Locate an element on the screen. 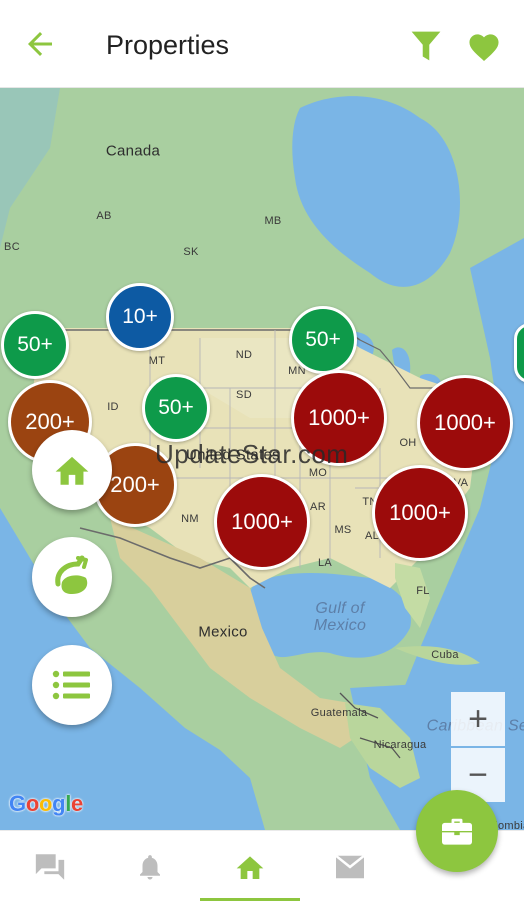  list-icon is located at coordinates (71, 685).